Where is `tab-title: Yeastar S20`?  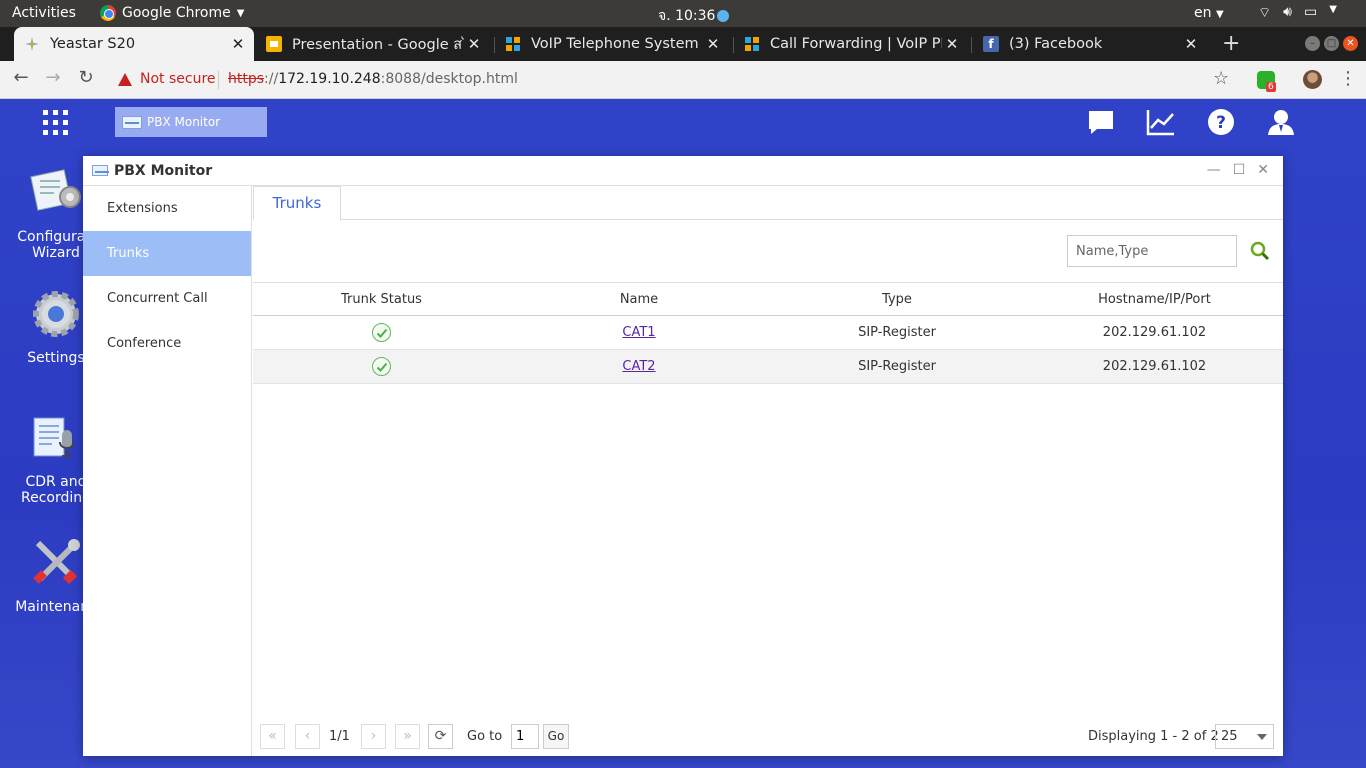
tab-title: Yeastar S20 is located at coordinates (93, 44).